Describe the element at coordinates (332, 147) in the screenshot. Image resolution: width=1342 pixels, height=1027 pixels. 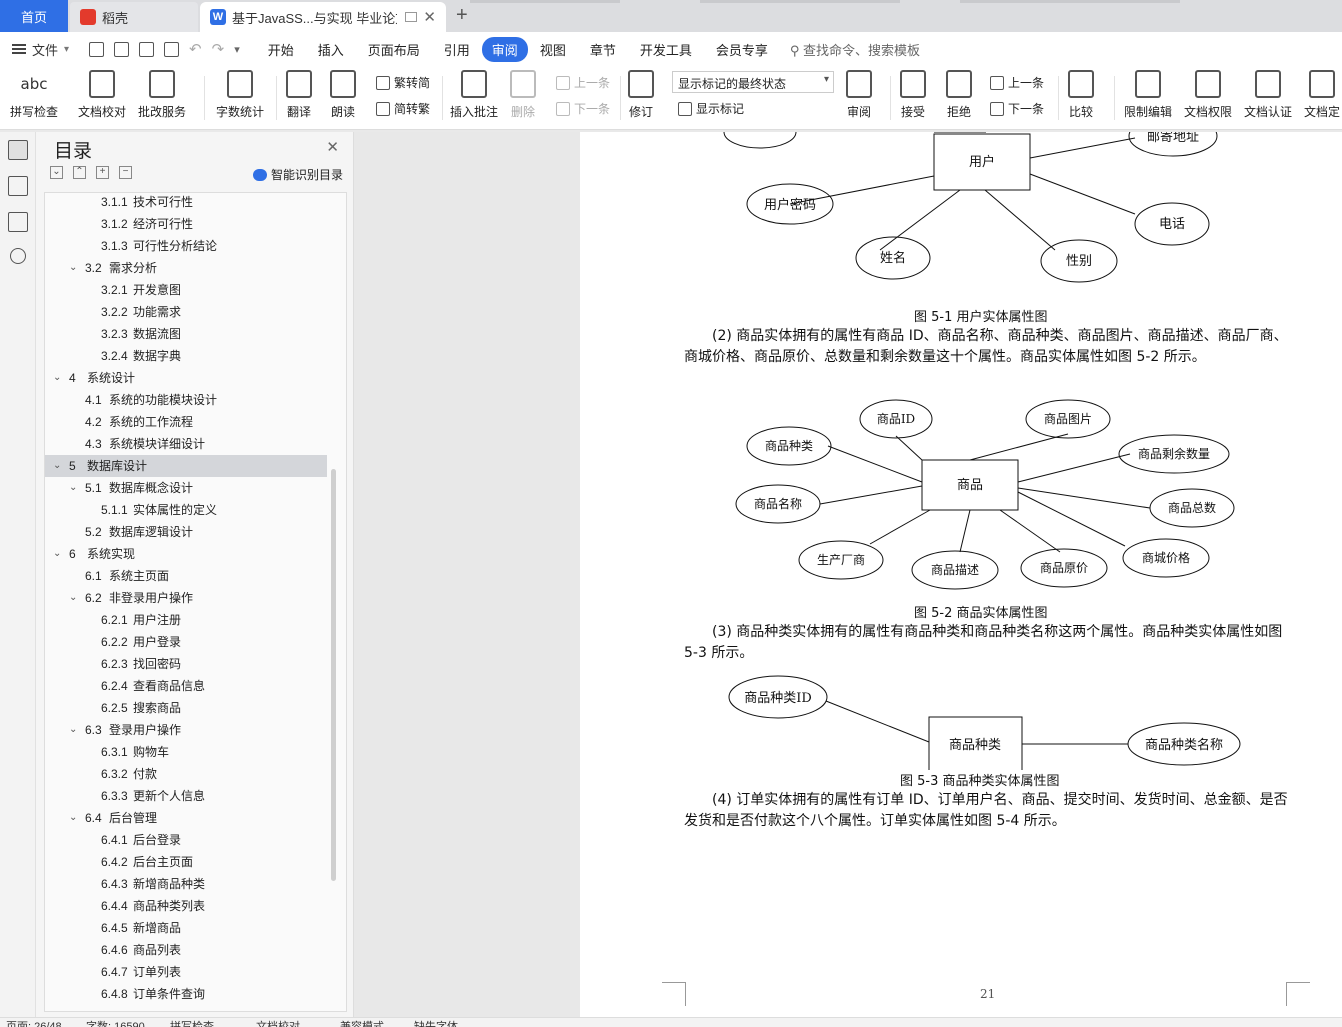
I see `close-icon: ✕` at that location.